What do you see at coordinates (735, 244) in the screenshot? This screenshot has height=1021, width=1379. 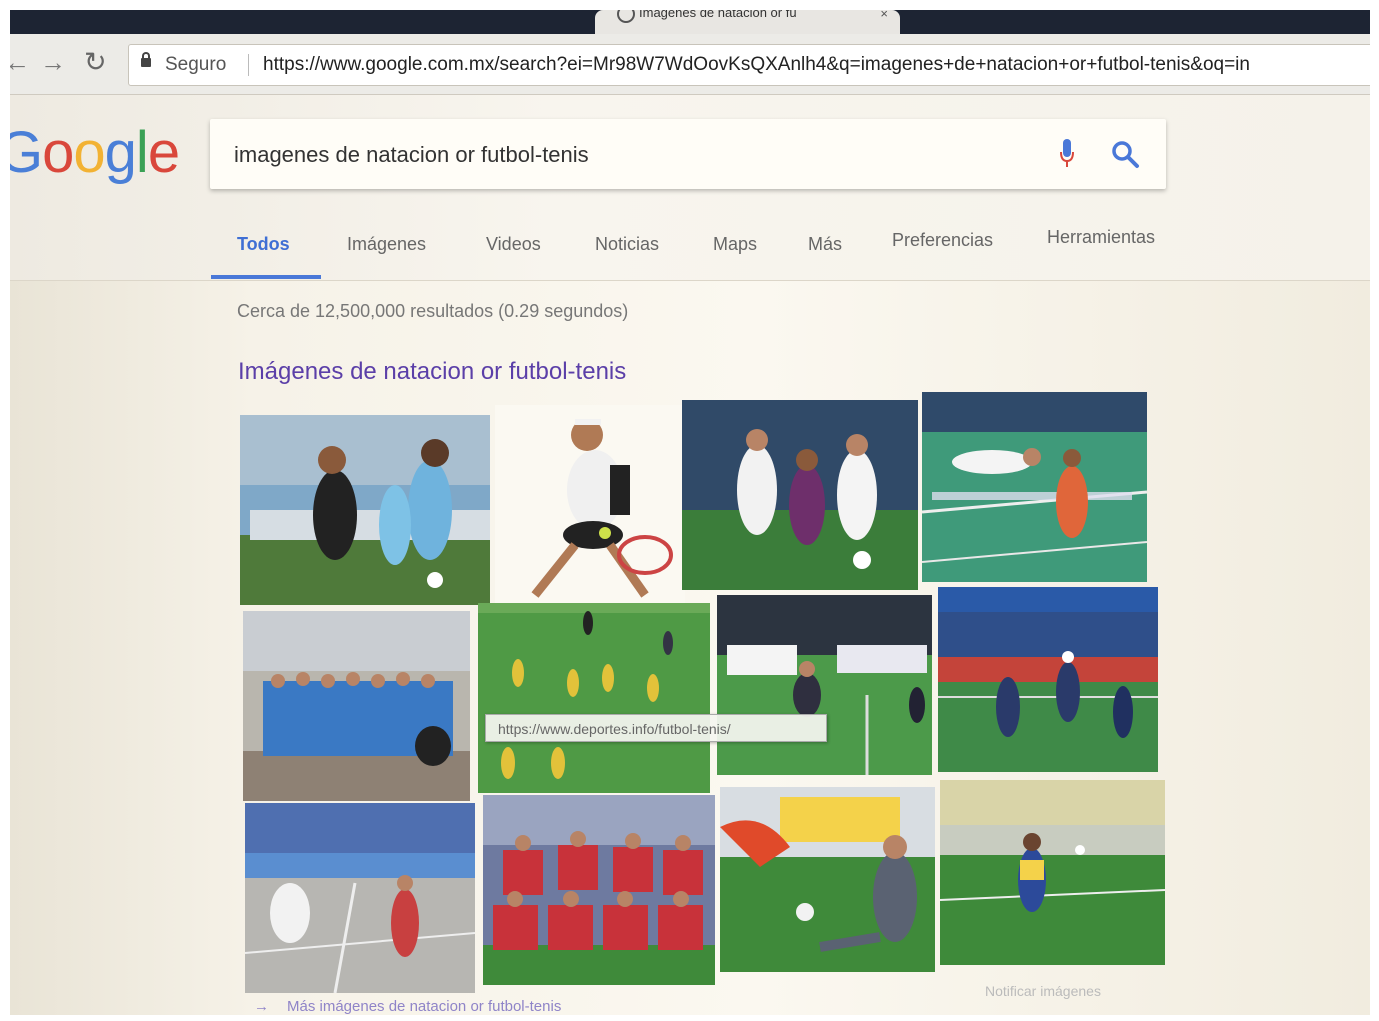 I see `tab-maps: Maps` at bounding box center [735, 244].